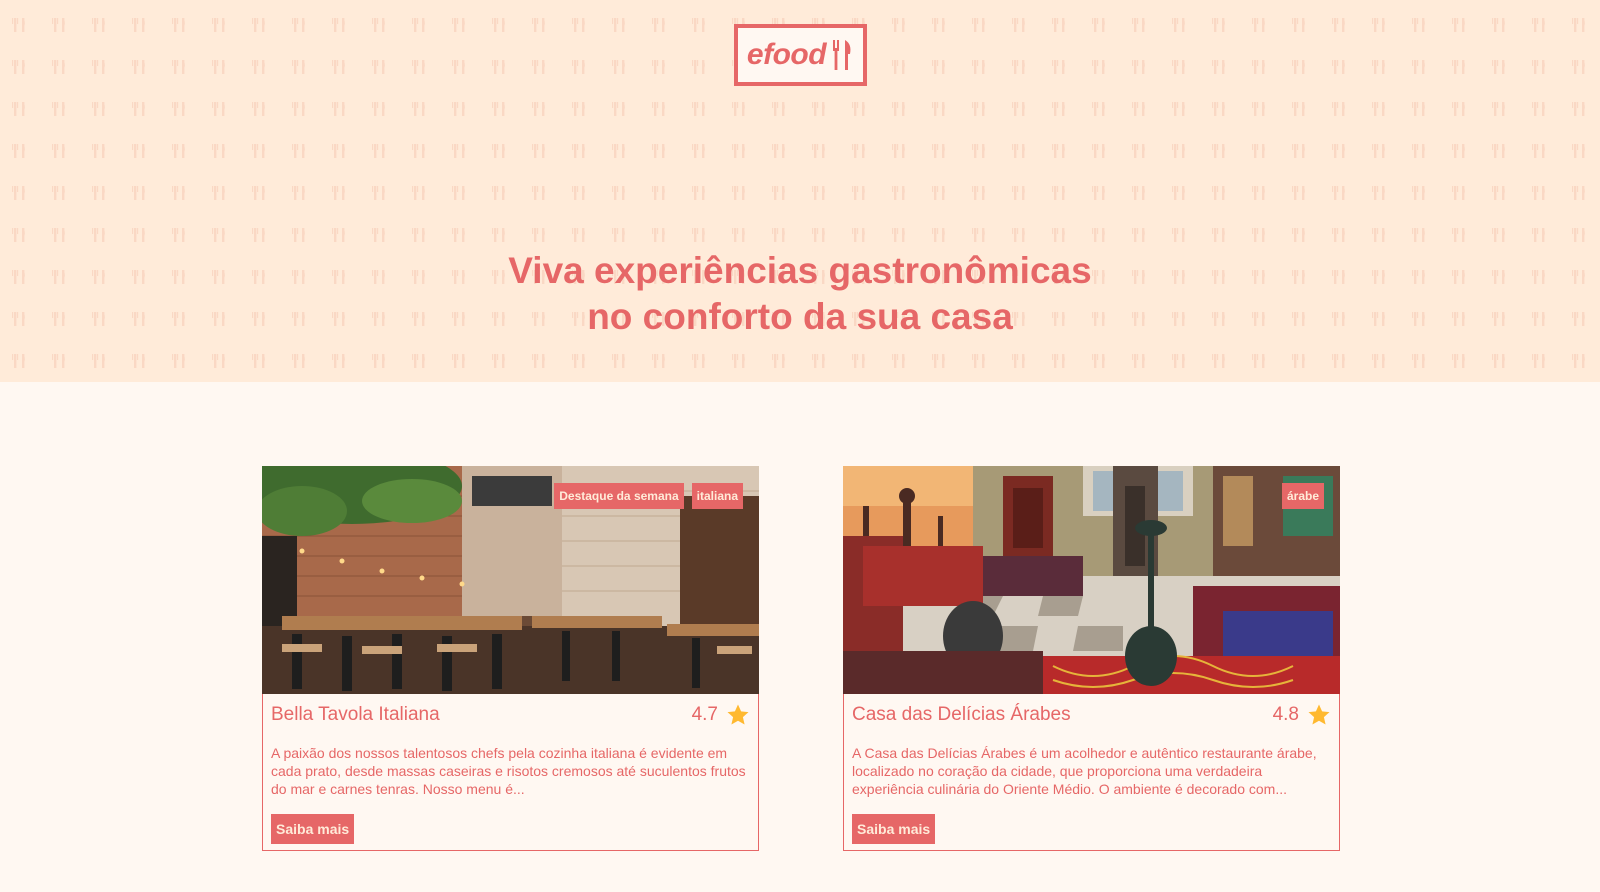 This screenshot has width=1600, height=892. Describe the element at coordinates (1285, 714) in the screenshot. I see `rating-value: 4.8` at that location.